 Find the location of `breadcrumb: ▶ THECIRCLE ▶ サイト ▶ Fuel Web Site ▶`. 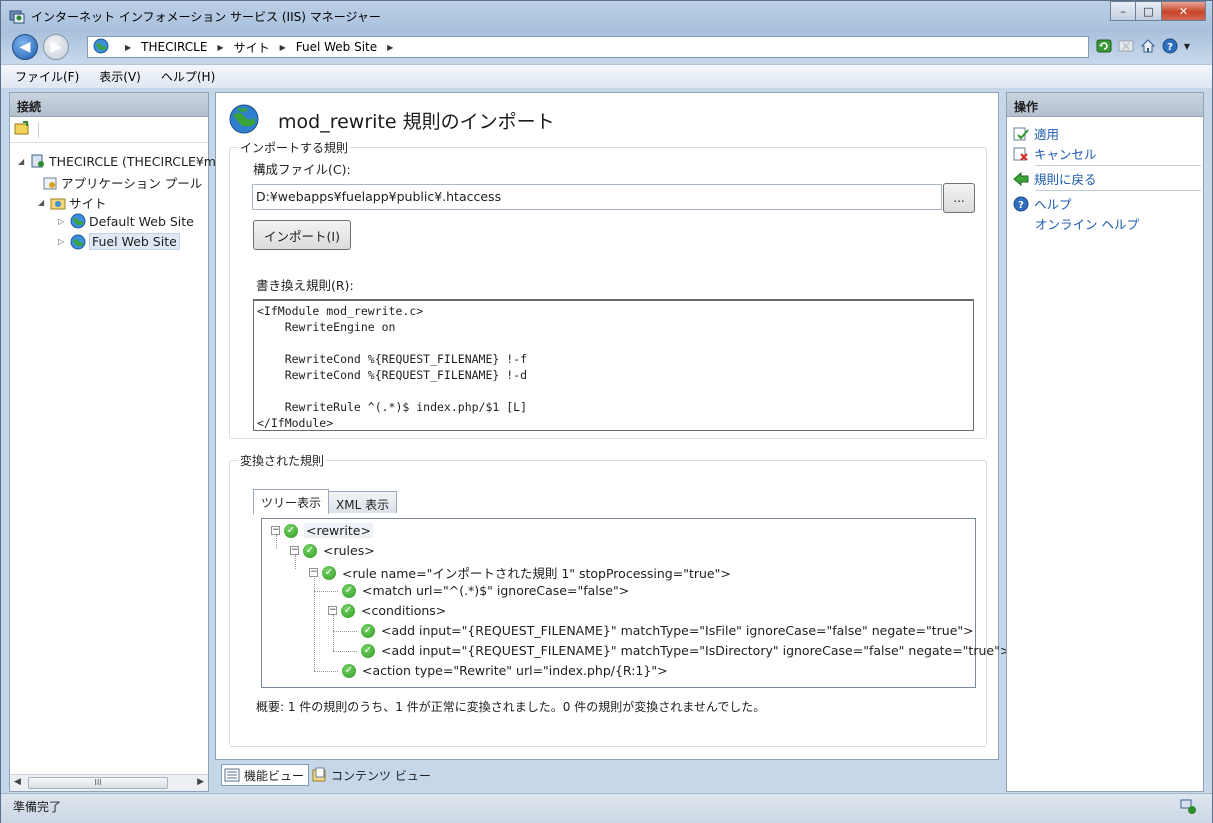

breadcrumb: ▶ THECIRCLE ▶ サイト ▶ Fuel Web Site ▶ is located at coordinates (259, 47).